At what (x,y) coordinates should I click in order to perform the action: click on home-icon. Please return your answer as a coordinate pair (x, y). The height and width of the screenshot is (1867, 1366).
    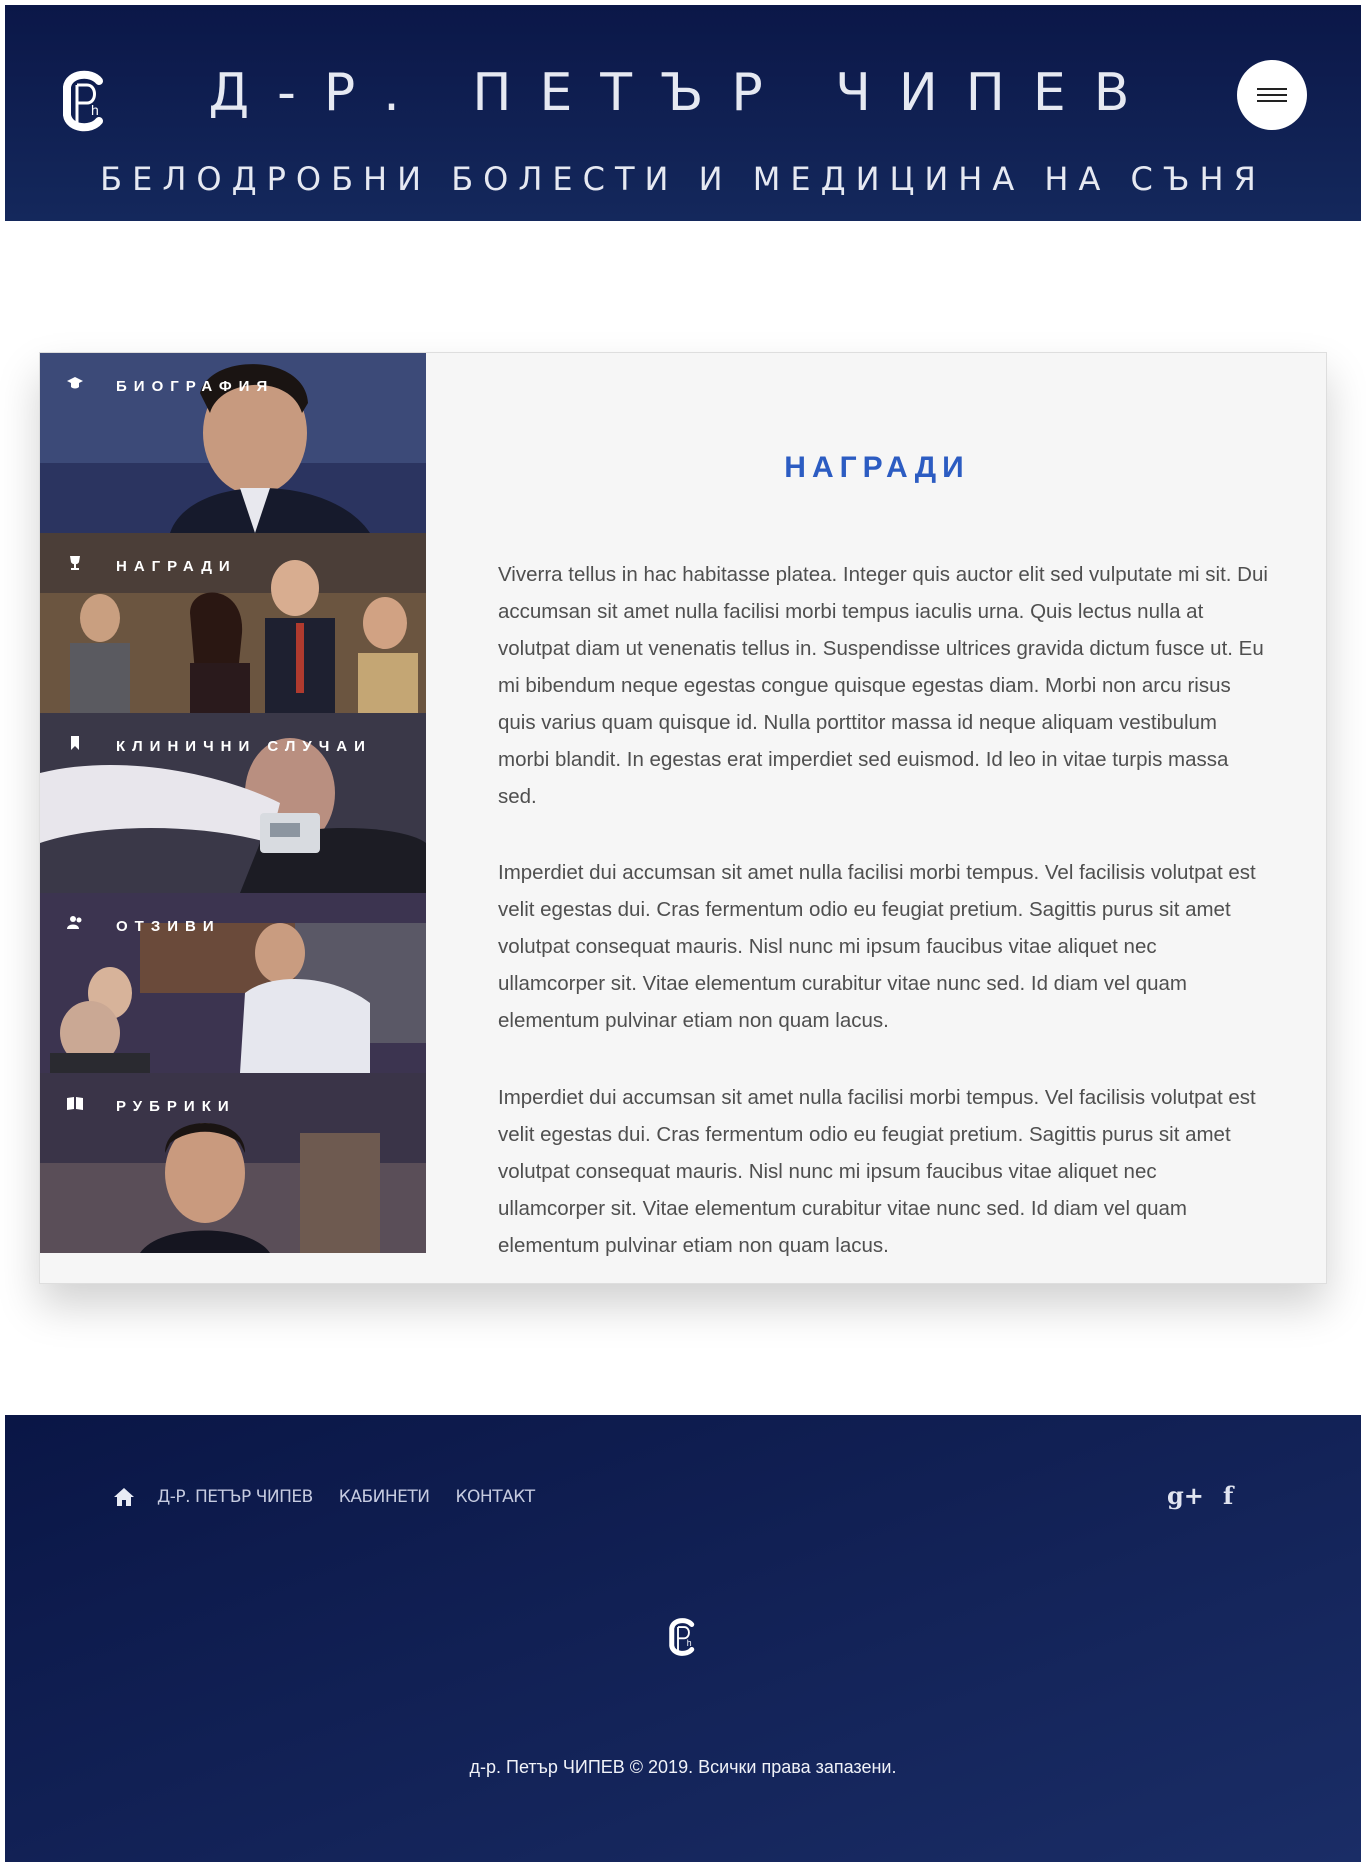
    Looking at the image, I should click on (124, 1497).